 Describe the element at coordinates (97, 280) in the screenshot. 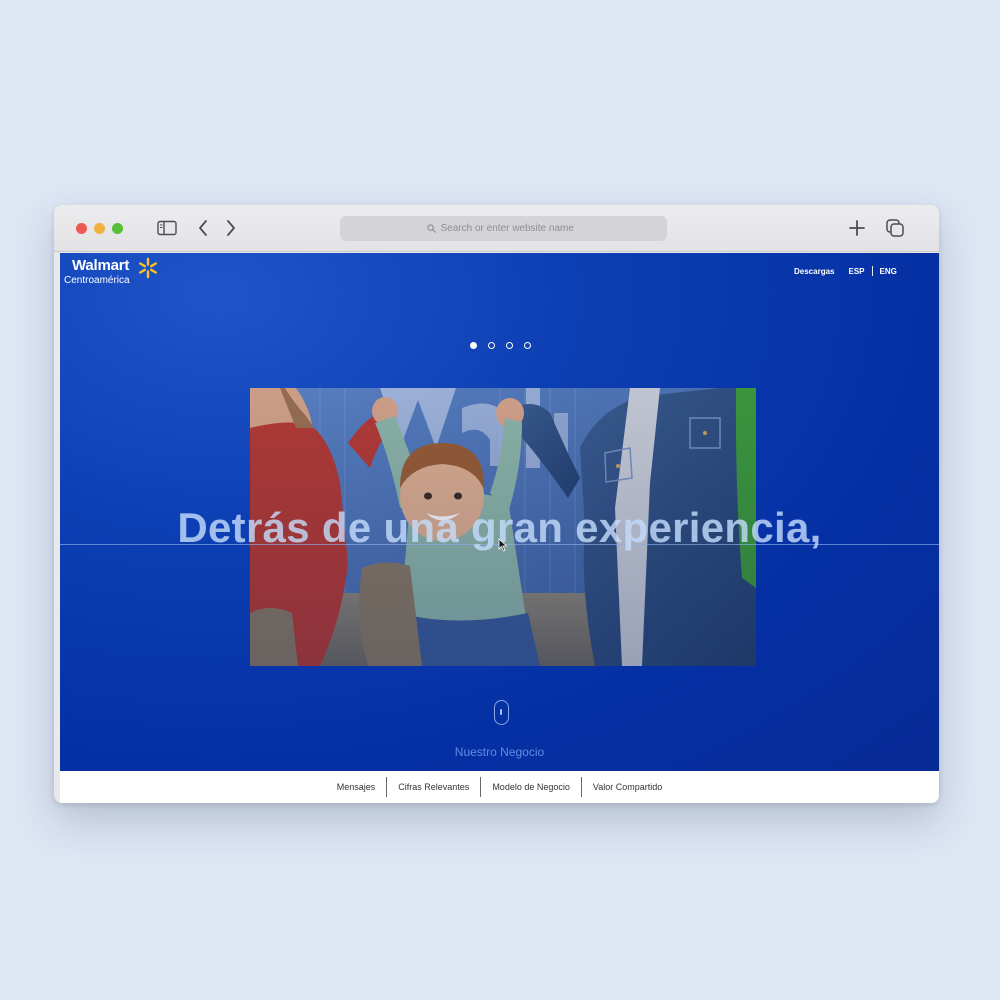

I see `brand-subtitle: Centroamérica` at that location.